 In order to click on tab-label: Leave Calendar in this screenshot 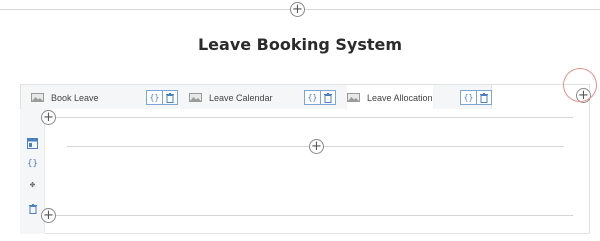, I will do `click(241, 97)`.